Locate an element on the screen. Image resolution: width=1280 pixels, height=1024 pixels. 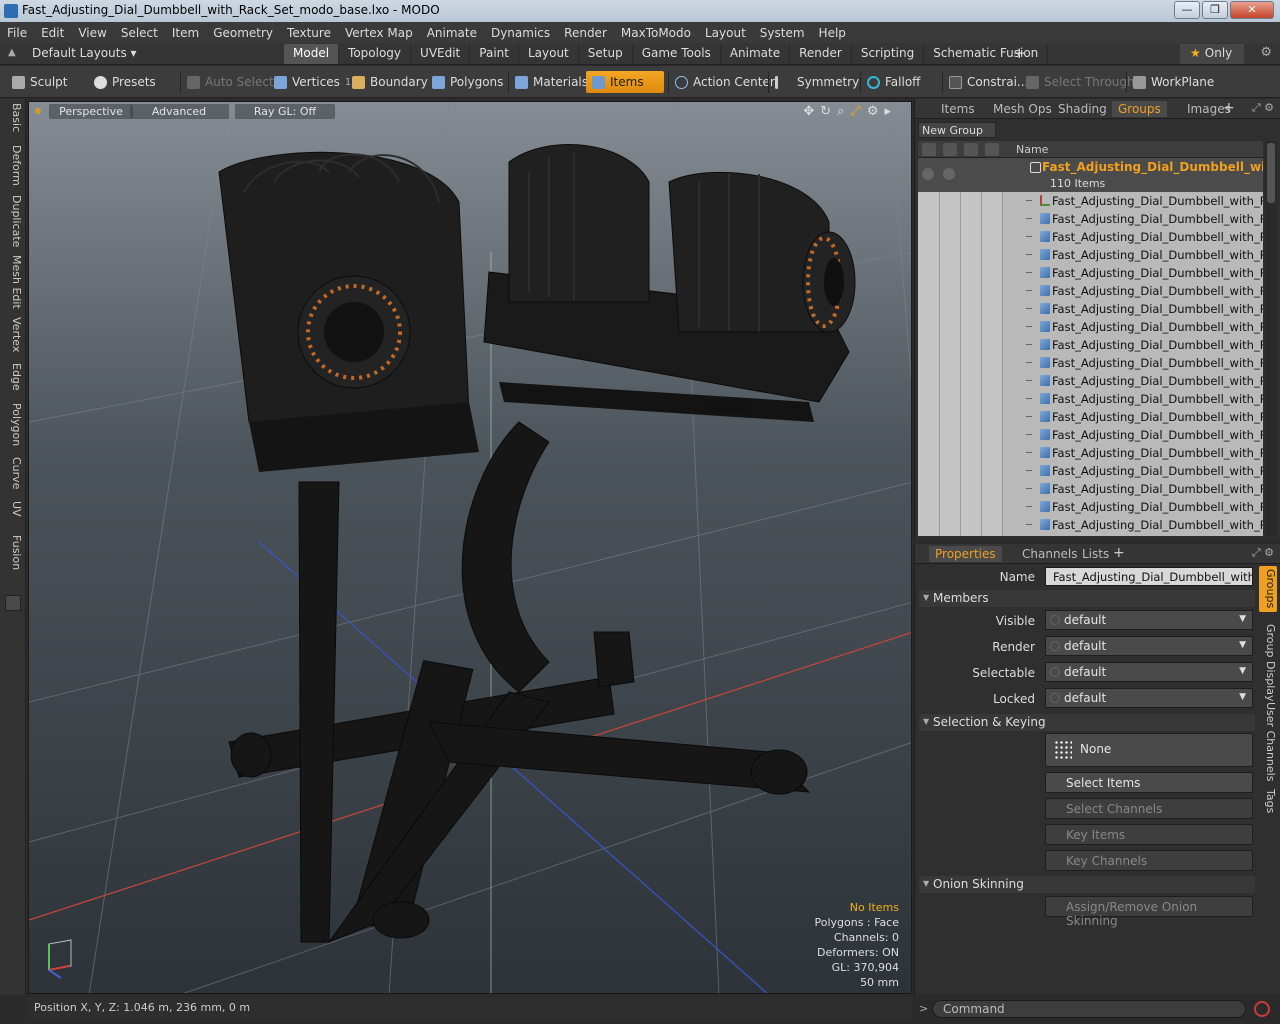
menu-maxtomodo: MaxToModo is located at coordinates (656, 33).